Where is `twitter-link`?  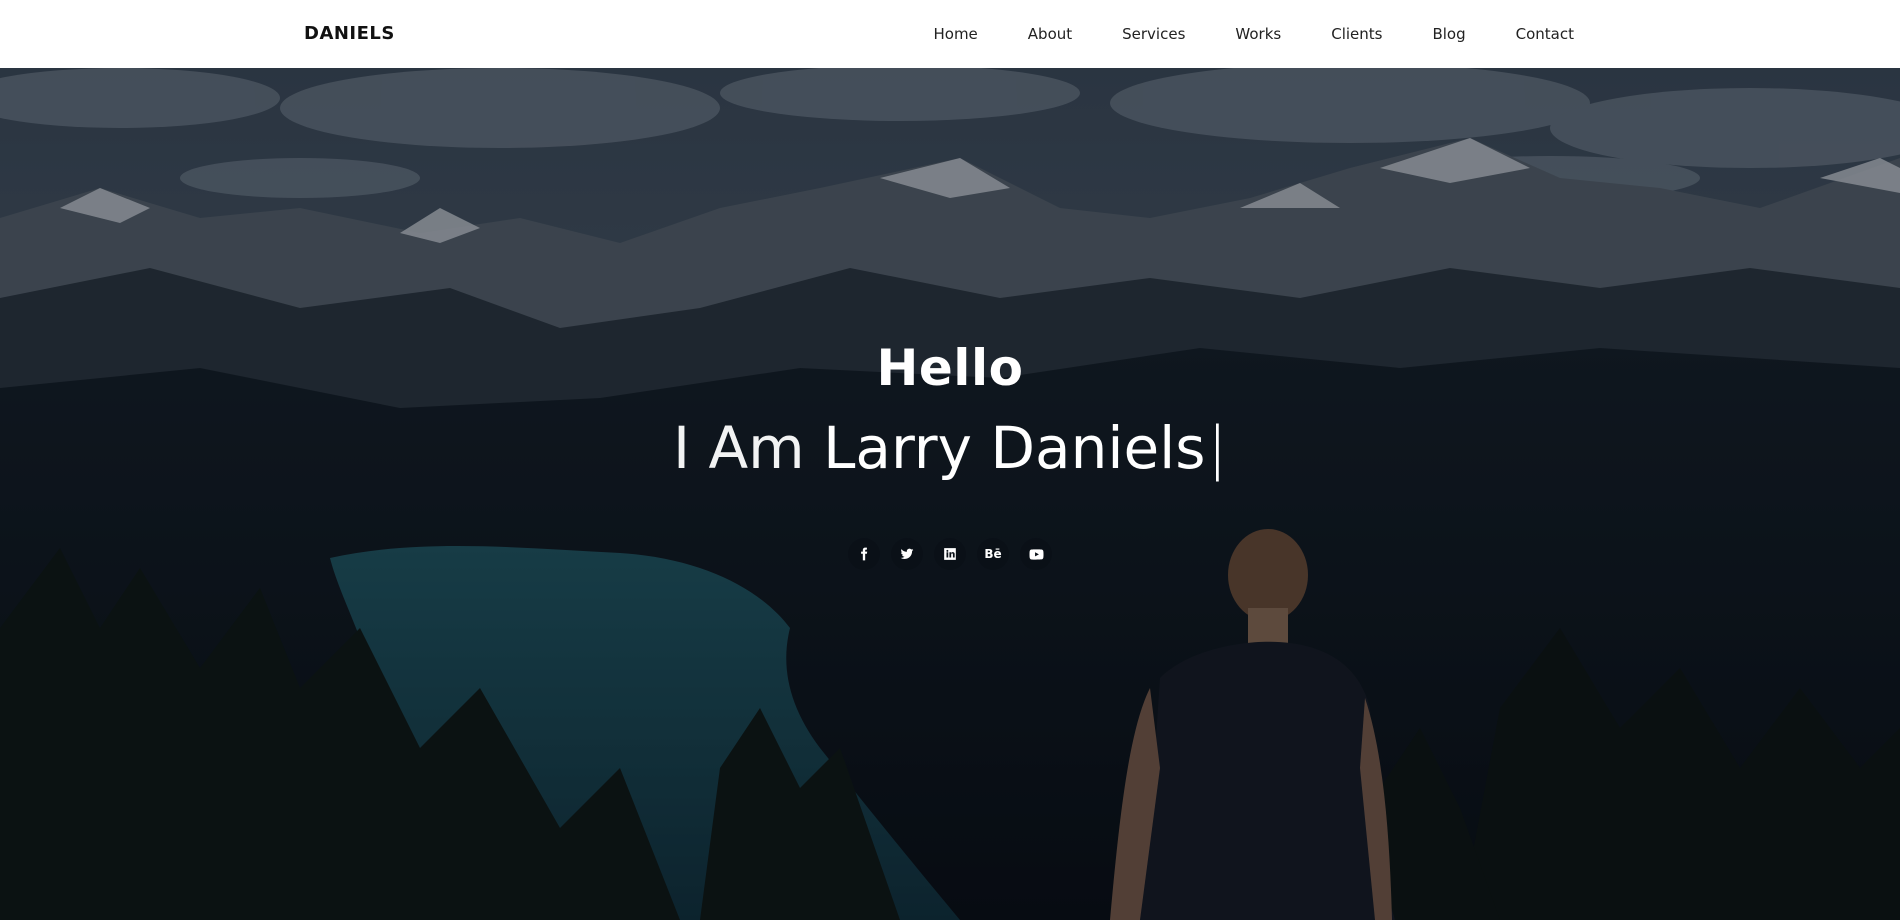
twitter-link is located at coordinates (907, 554).